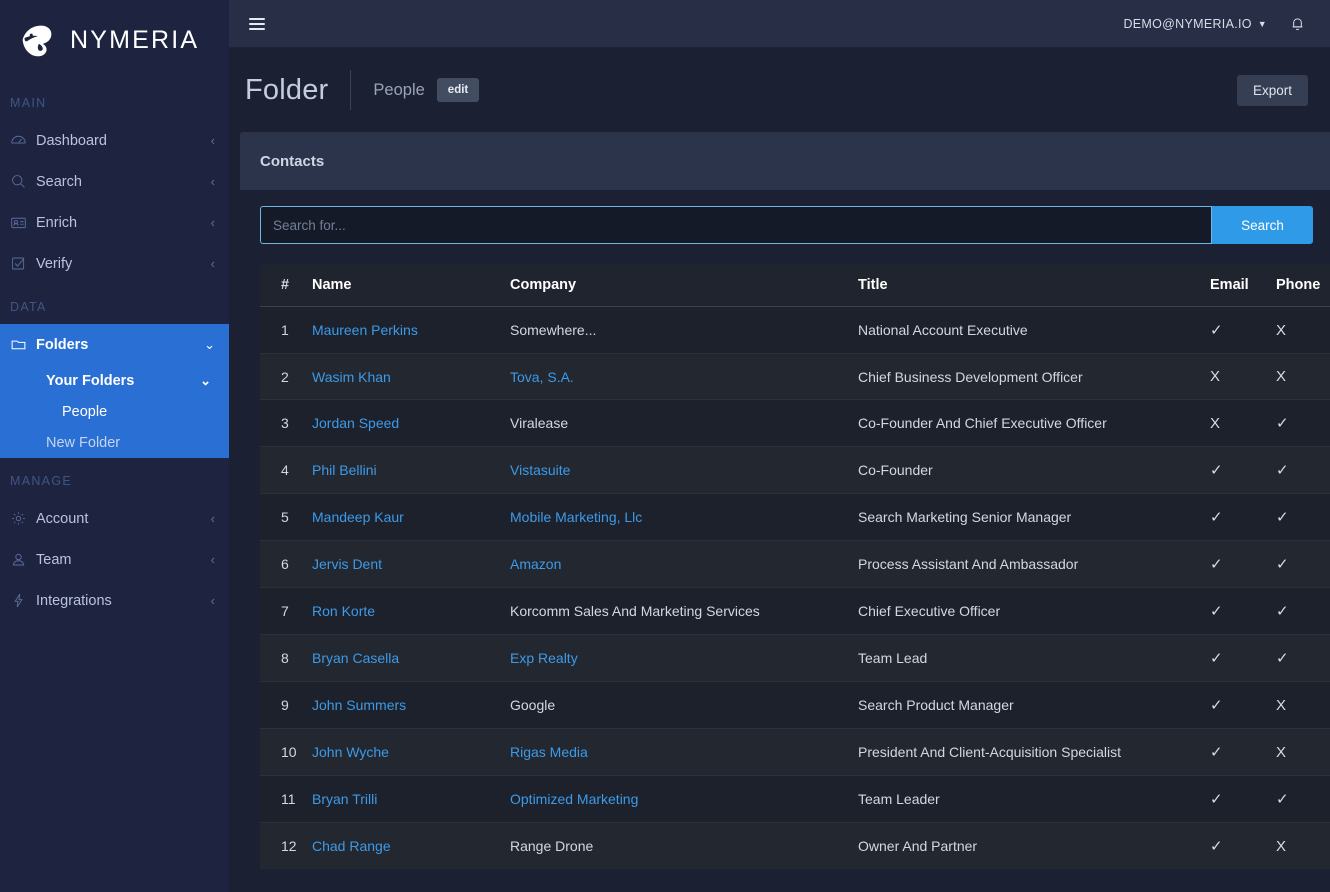 The image size is (1330, 892). I want to click on search-button: Search, so click(1262, 225).